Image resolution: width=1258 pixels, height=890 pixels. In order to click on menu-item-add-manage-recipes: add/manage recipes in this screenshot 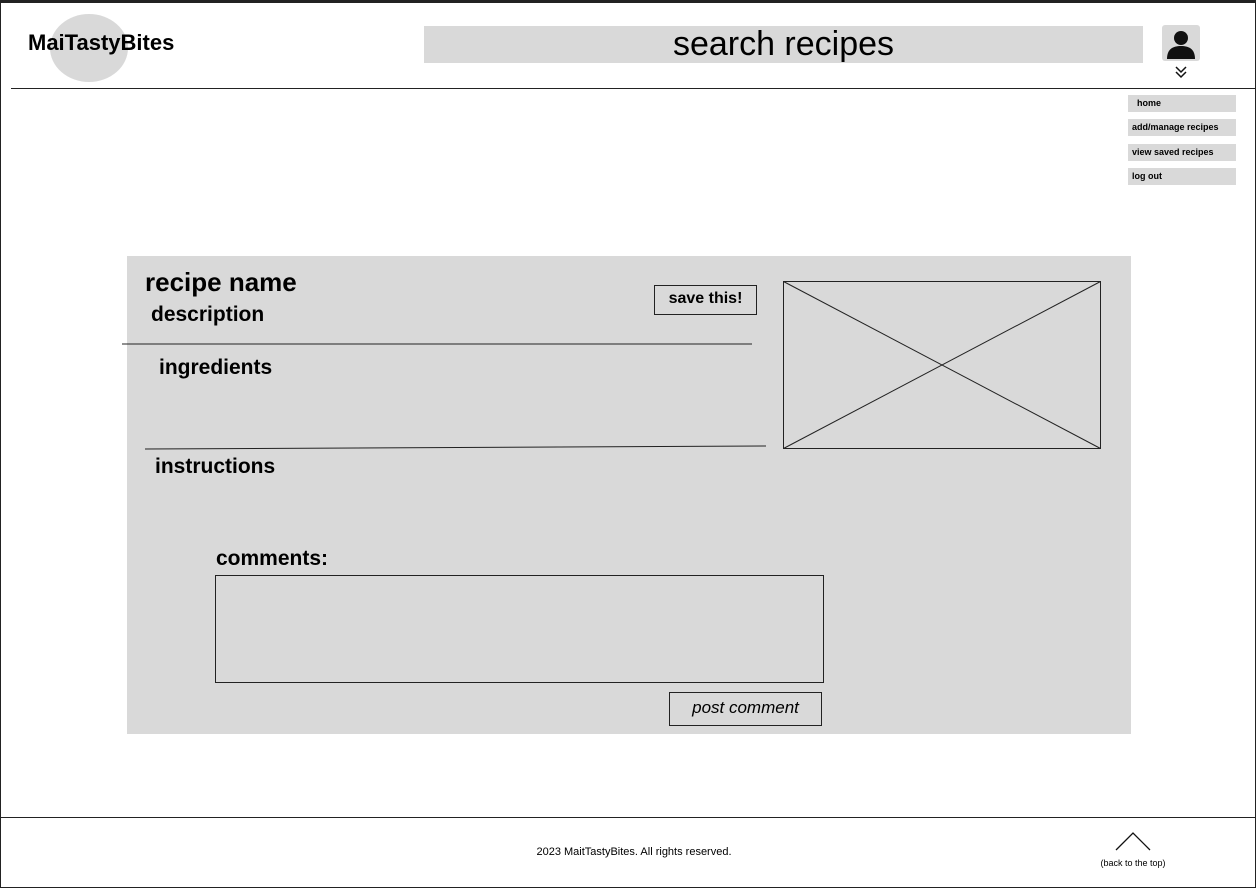, I will do `click(1182, 127)`.